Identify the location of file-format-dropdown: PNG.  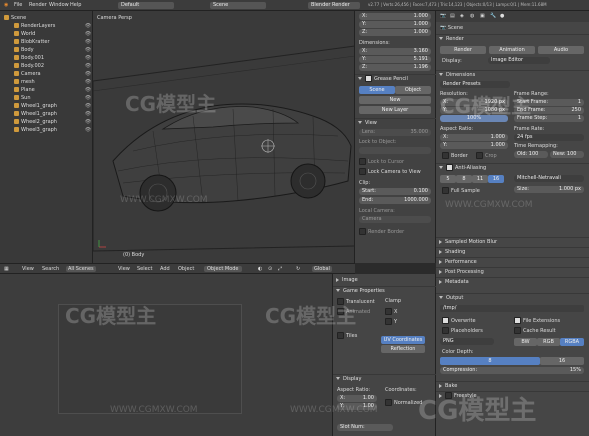
(467, 341).